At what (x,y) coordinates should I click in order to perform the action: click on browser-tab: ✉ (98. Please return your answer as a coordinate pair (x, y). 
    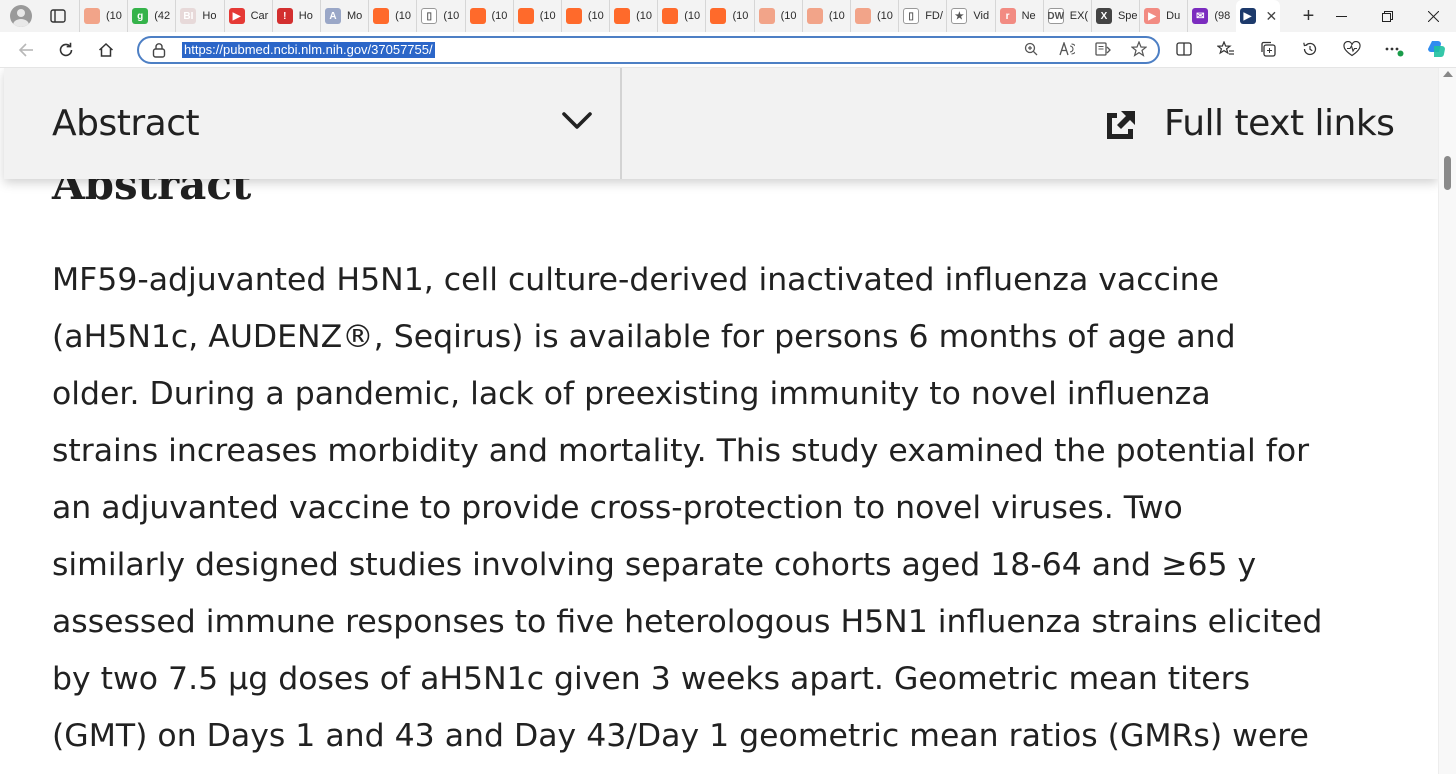
    Looking at the image, I should click on (1211, 16).